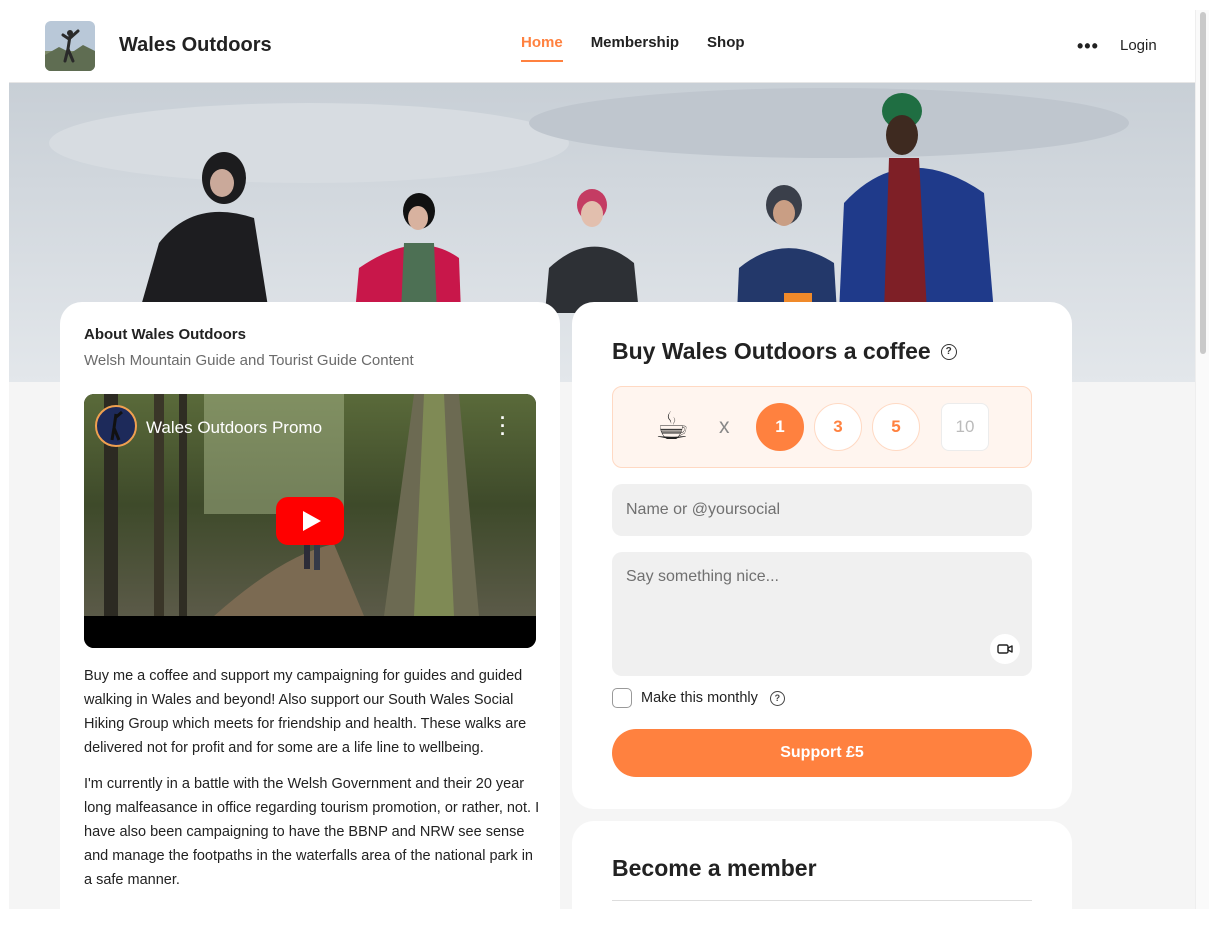  I want to click on times-sign: x, so click(724, 426).